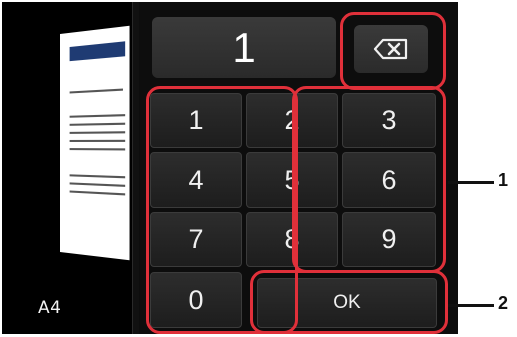 The height and width of the screenshot is (337, 517). What do you see at coordinates (347, 303) in the screenshot?
I see `ok-button: OK` at bounding box center [347, 303].